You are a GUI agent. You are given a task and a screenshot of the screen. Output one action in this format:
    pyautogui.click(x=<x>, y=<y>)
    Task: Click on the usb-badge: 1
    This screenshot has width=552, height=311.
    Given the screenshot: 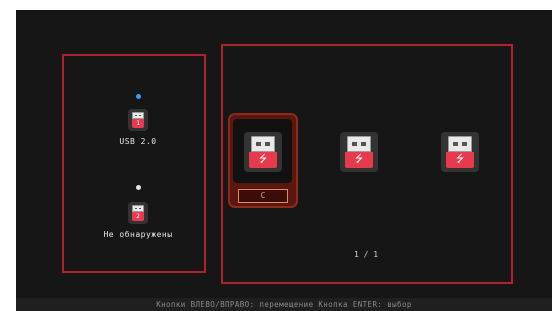 What is the action you would take?
    pyautogui.click(x=138, y=123)
    